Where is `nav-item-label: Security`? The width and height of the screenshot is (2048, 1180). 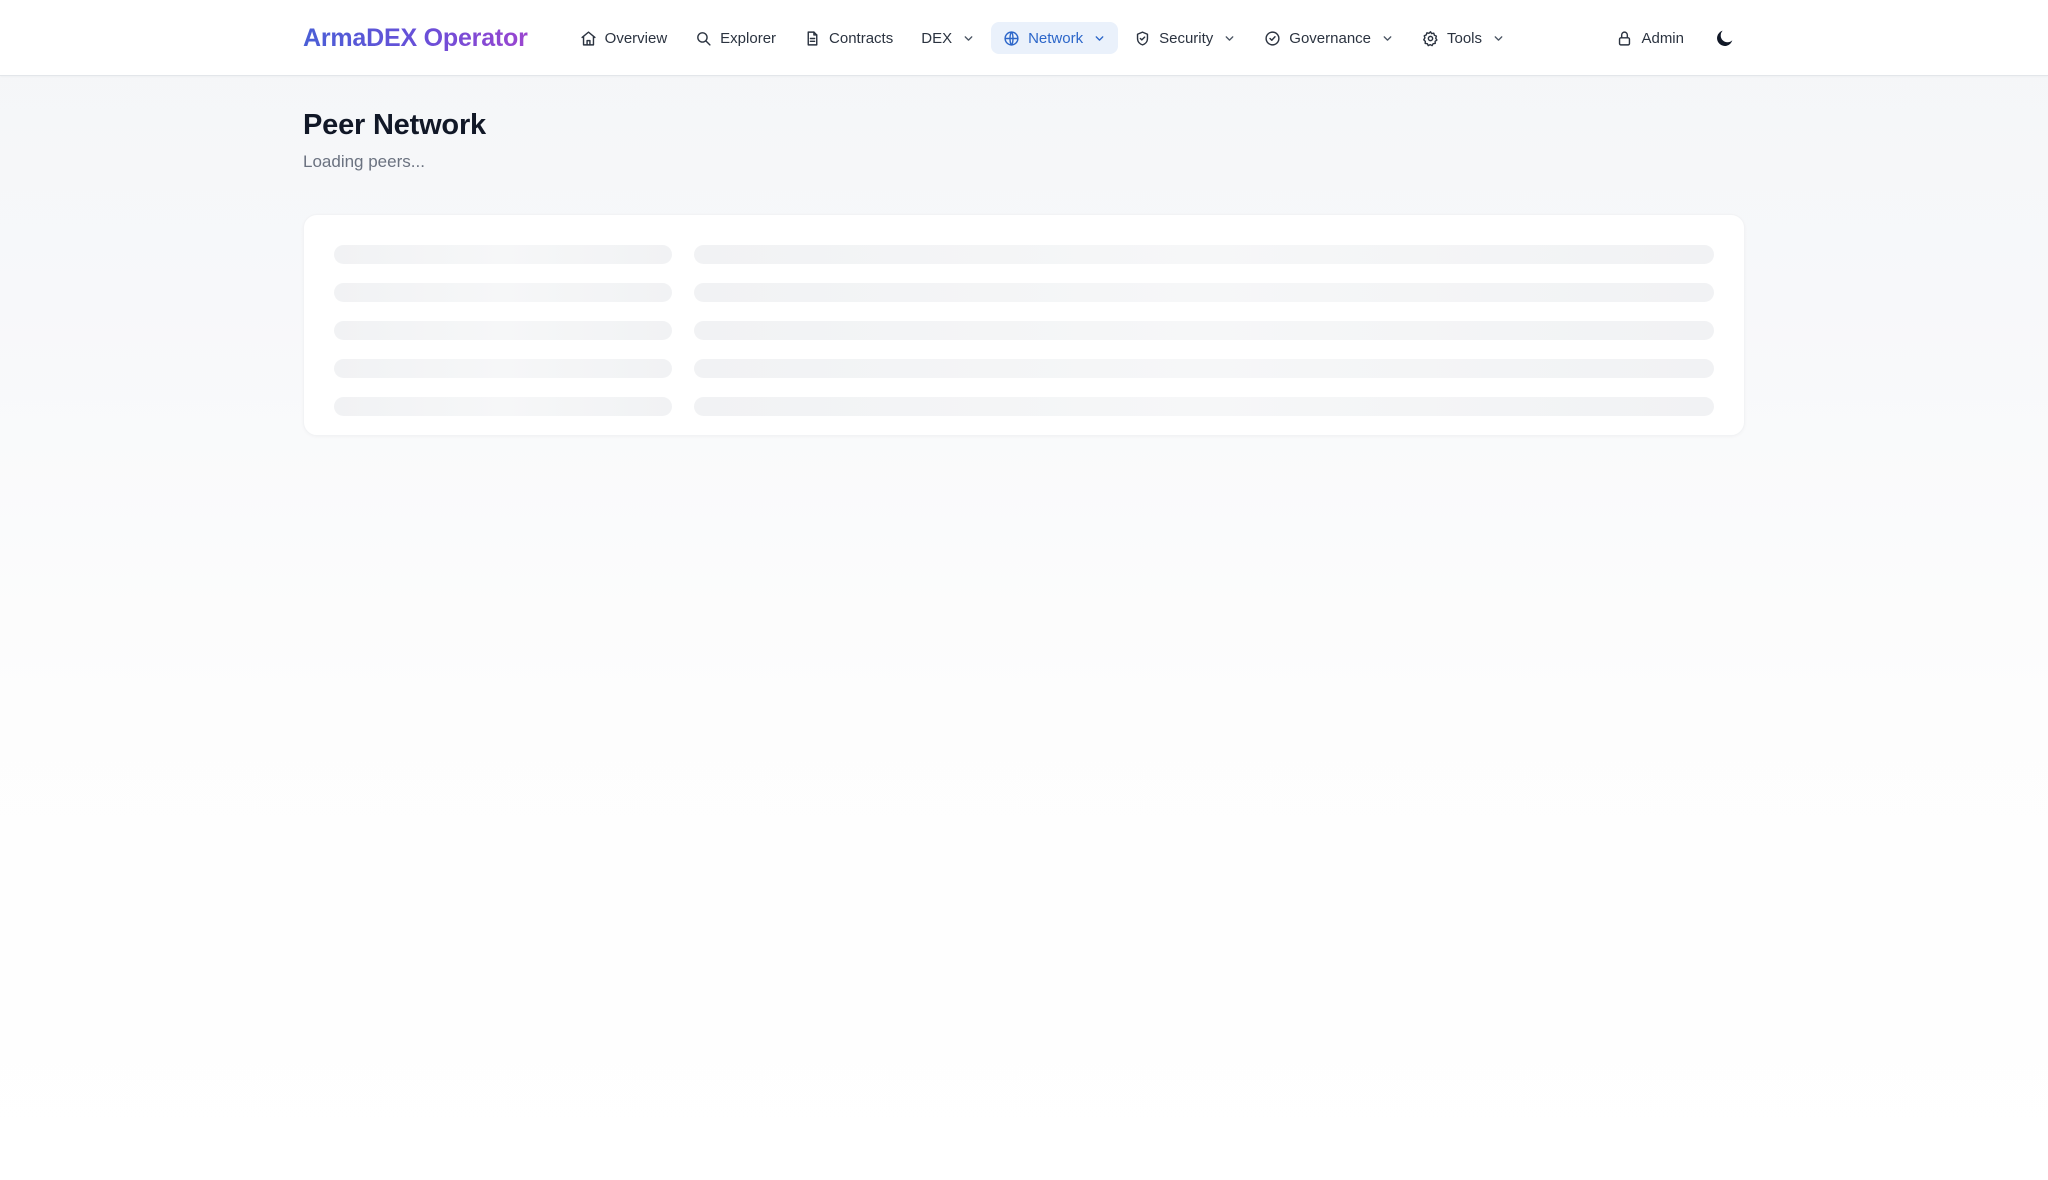
nav-item-label: Security is located at coordinates (1186, 38).